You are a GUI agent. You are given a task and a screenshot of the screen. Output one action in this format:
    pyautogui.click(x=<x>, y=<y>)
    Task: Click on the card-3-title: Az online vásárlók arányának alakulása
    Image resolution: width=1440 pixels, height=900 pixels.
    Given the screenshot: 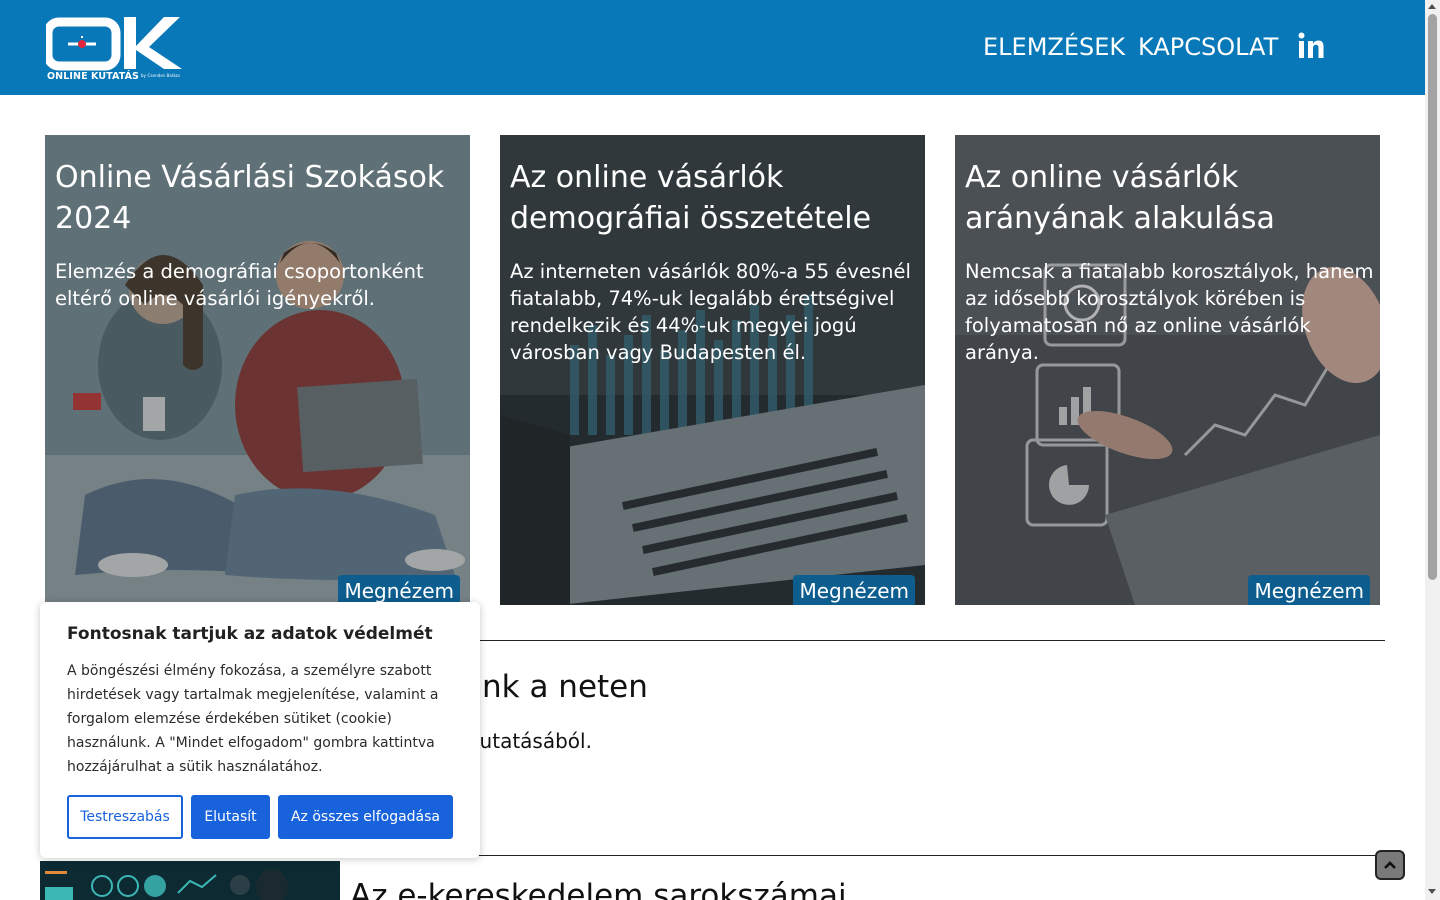 What is the action you would take?
    pyautogui.click(x=1167, y=198)
    